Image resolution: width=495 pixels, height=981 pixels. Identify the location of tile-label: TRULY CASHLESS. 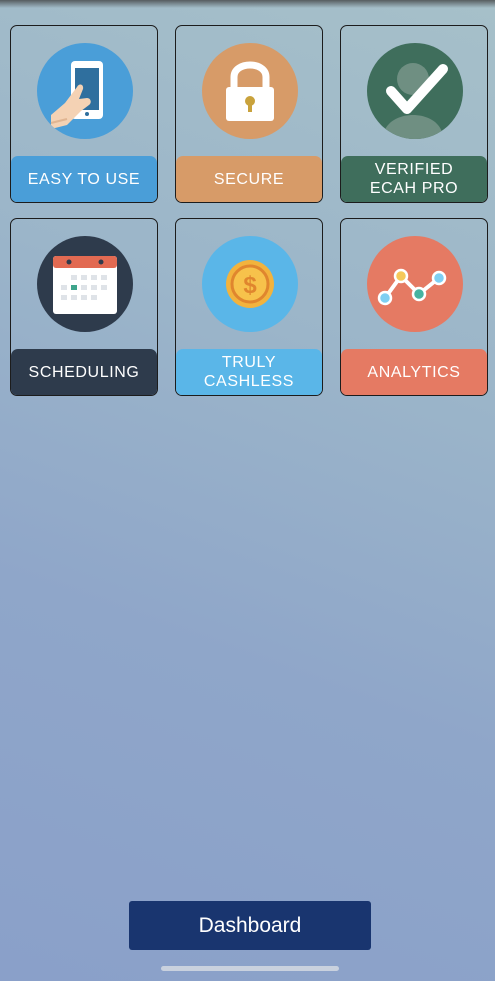
(249, 372).